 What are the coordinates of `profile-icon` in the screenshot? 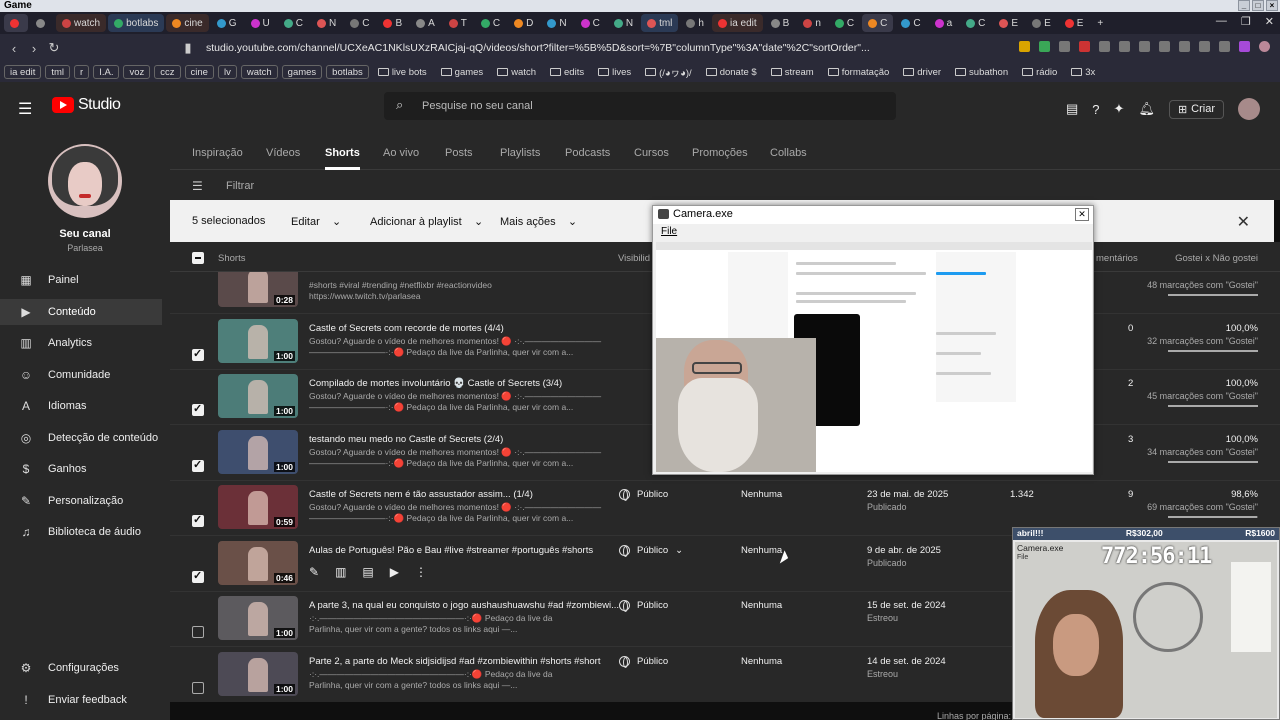 It's located at (1264, 46).